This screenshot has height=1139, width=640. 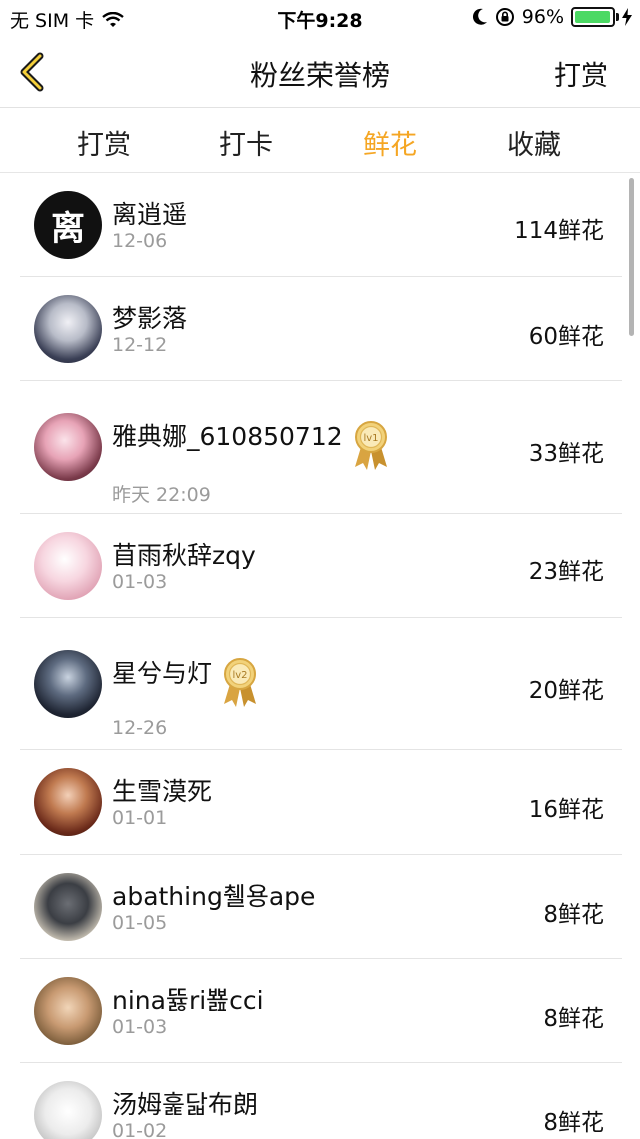 I want to click on flower-count: 16鲜花, so click(x=566, y=810).